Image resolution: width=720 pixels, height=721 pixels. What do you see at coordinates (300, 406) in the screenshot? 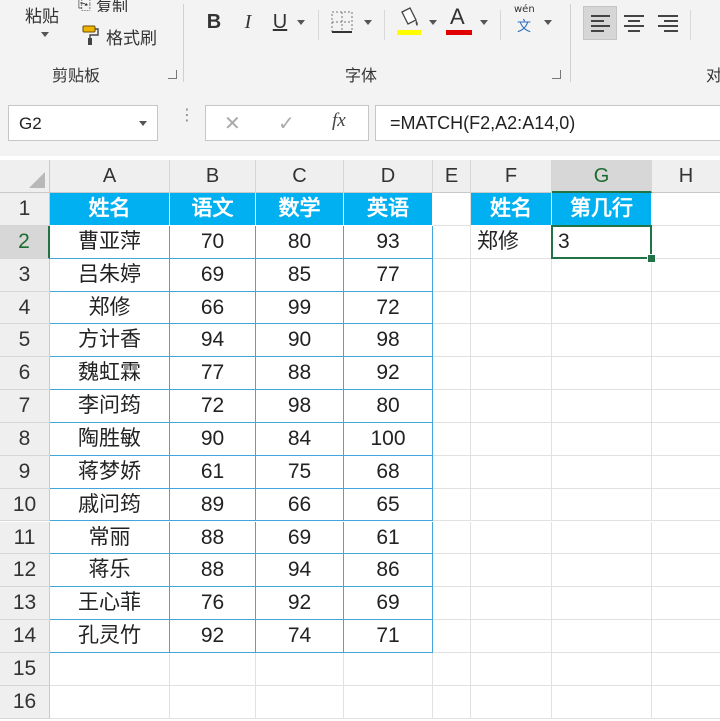
I see `table-cell: 98` at bounding box center [300, 406].